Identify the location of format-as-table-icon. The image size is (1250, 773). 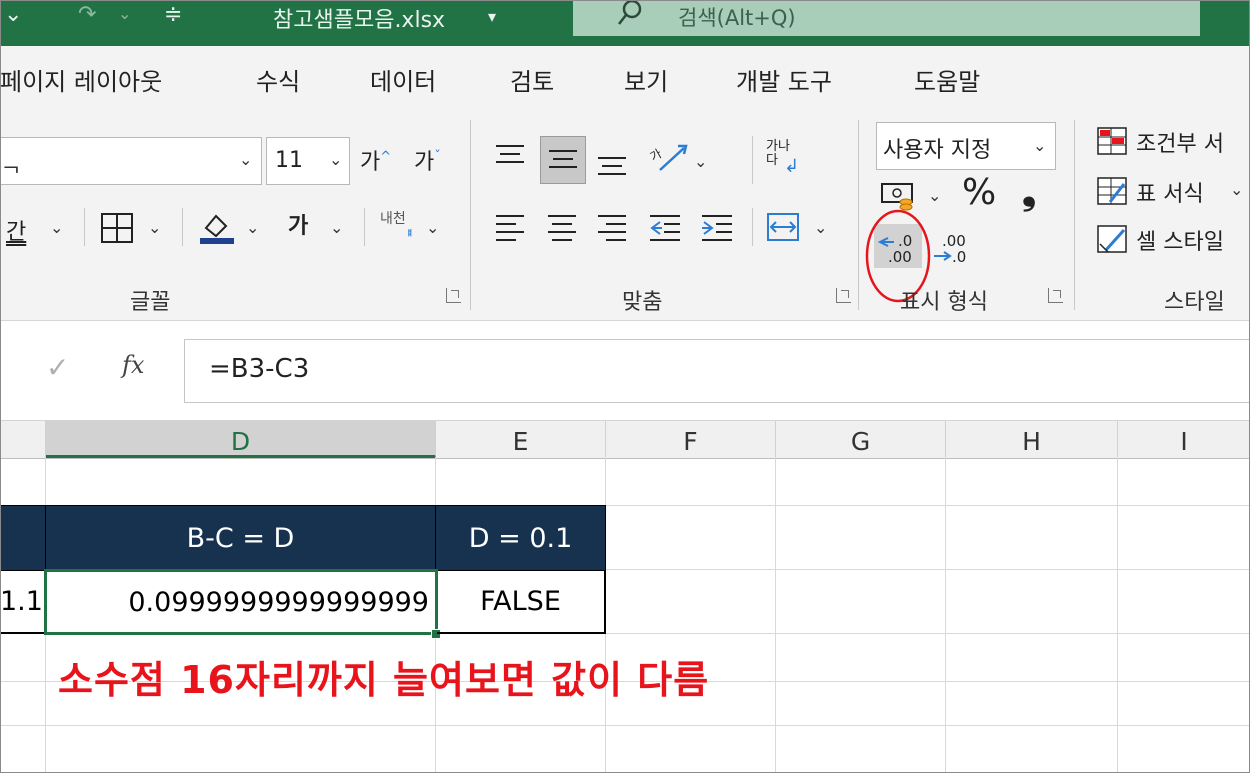
(1113, 191).